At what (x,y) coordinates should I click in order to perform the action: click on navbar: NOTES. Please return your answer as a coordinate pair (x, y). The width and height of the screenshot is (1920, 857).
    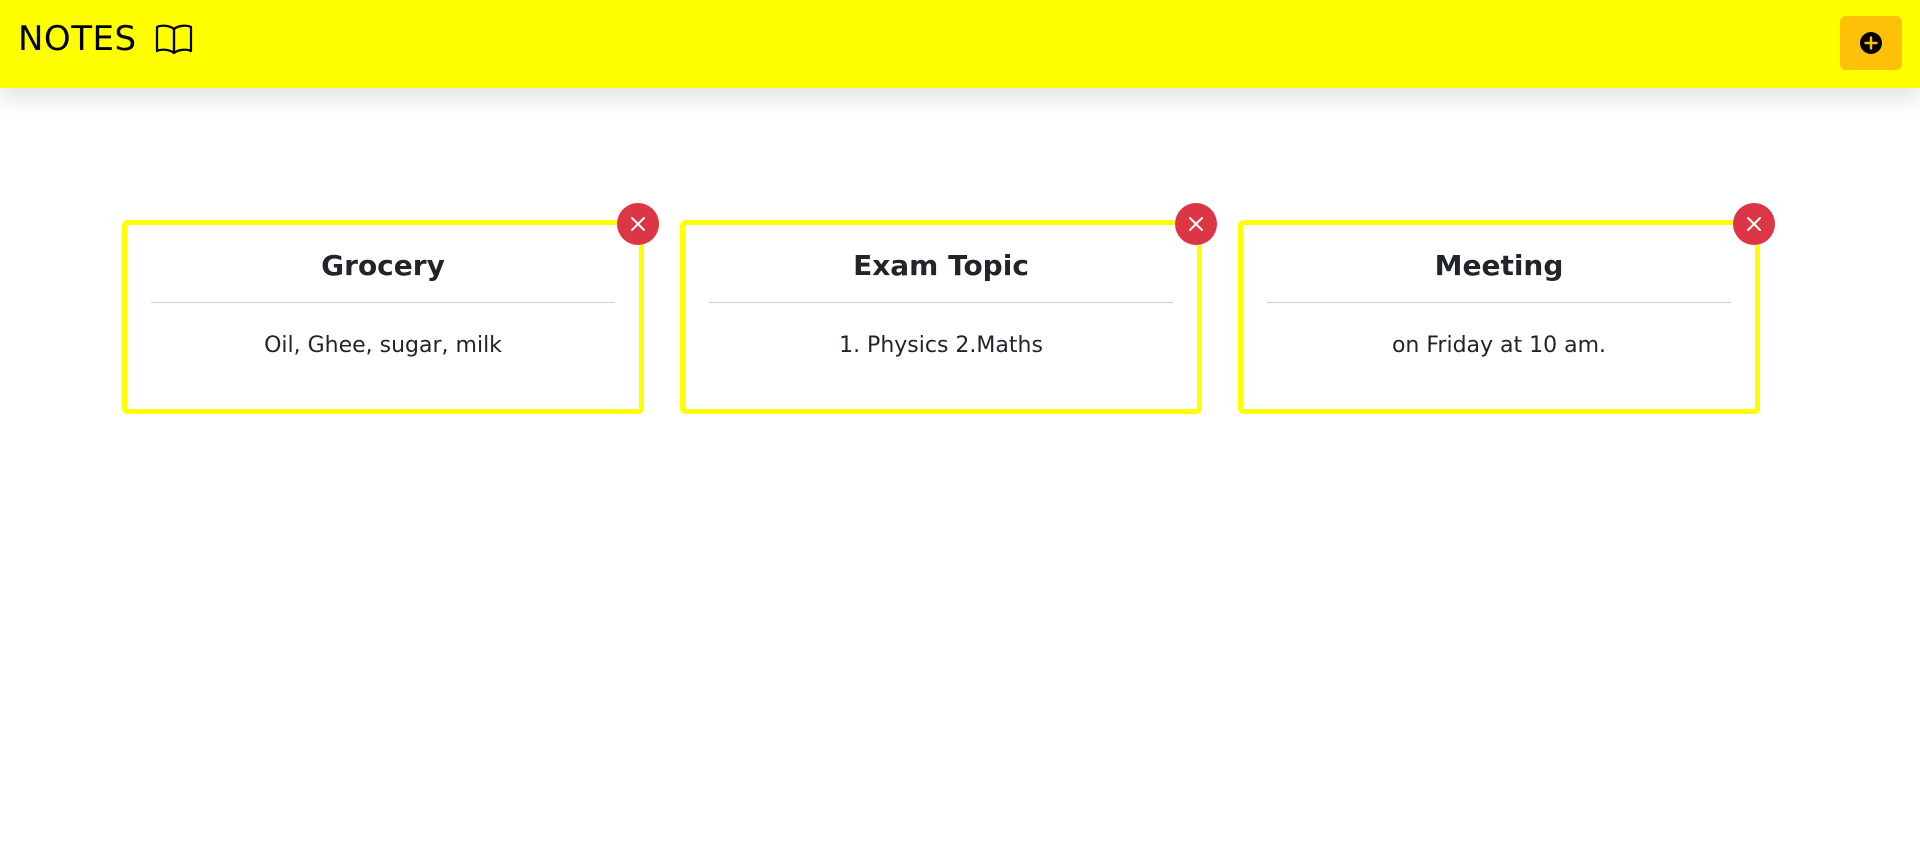
    Looking at the image, I should click on (960, 44).